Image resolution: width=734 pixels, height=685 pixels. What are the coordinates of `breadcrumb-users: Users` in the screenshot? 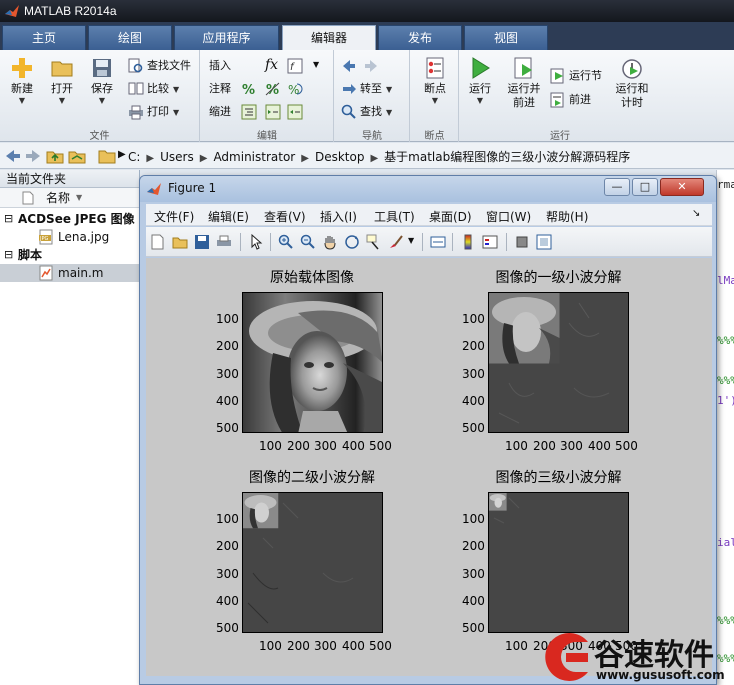 It's located at (177, 157).